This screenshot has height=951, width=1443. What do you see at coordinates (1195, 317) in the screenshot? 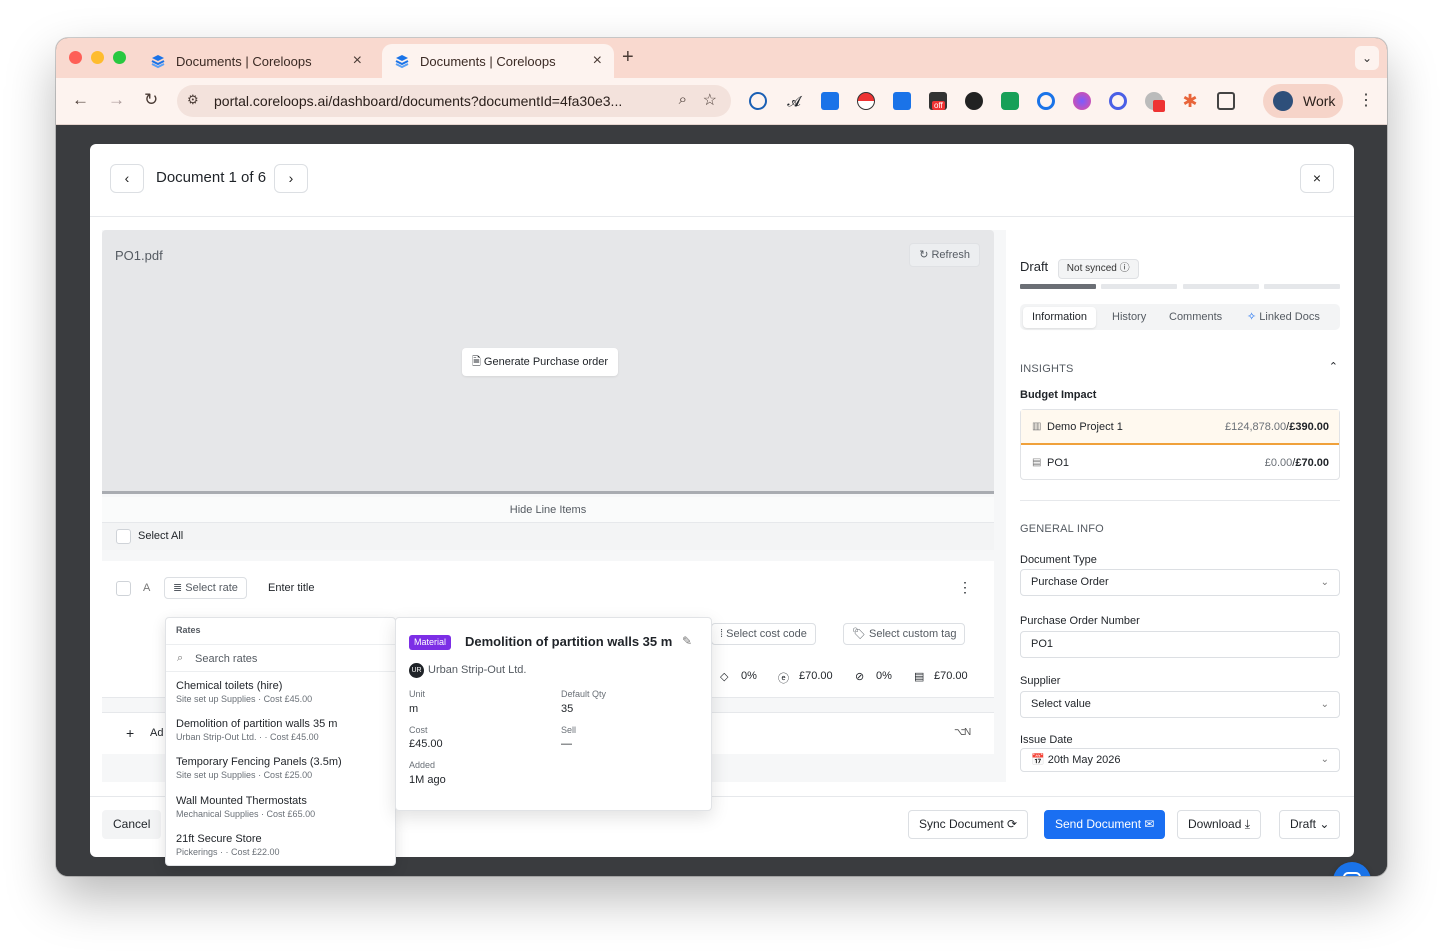
I see `tab-comments: Comments` at bounding box center [1195, 317].